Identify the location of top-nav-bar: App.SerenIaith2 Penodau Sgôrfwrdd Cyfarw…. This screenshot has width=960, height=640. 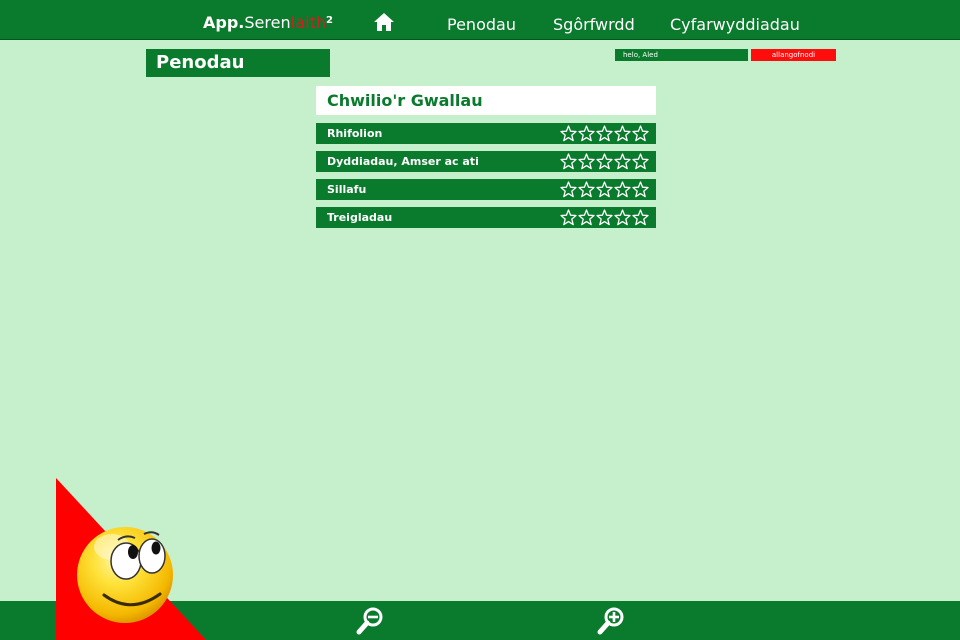
(480, 20).